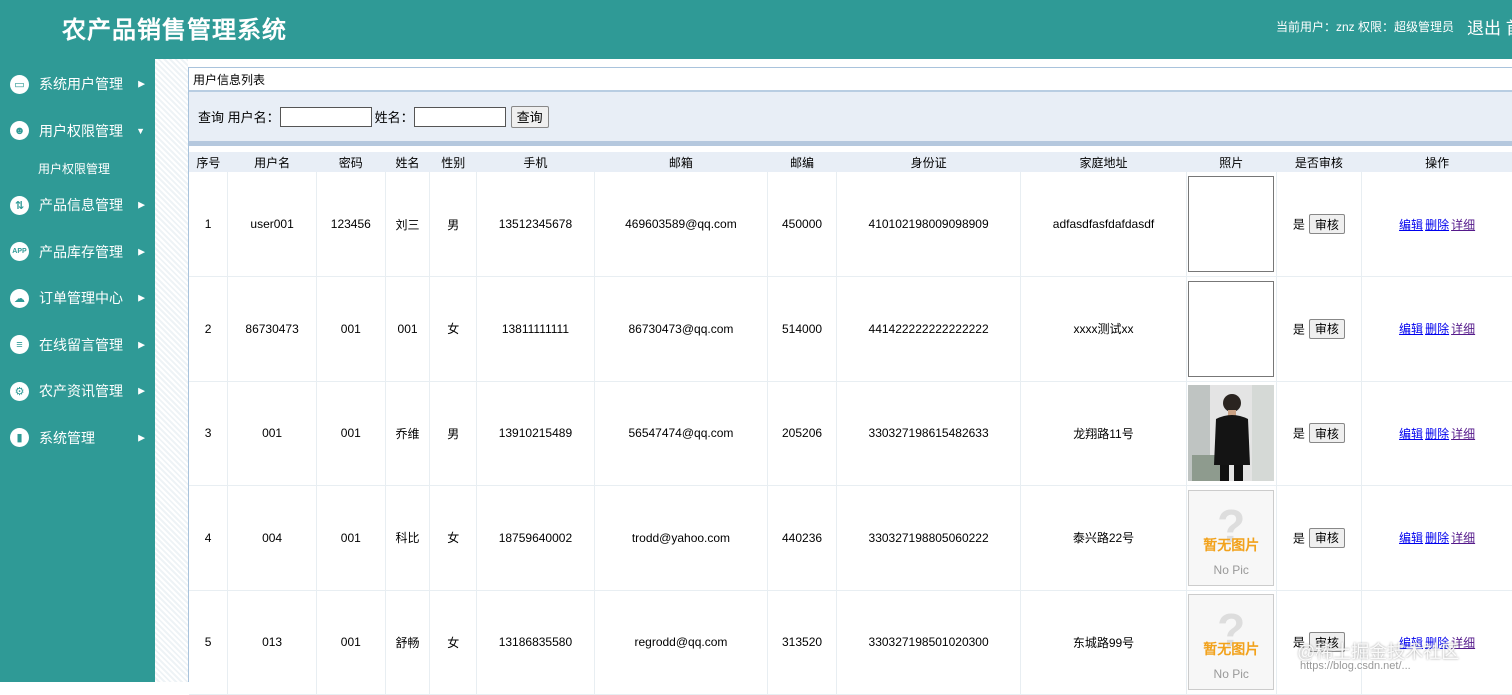  What do you see at coordinates (802, 538) in the screenshot?
I see `zip-cell: 440236` at bounding box center [802, 538].